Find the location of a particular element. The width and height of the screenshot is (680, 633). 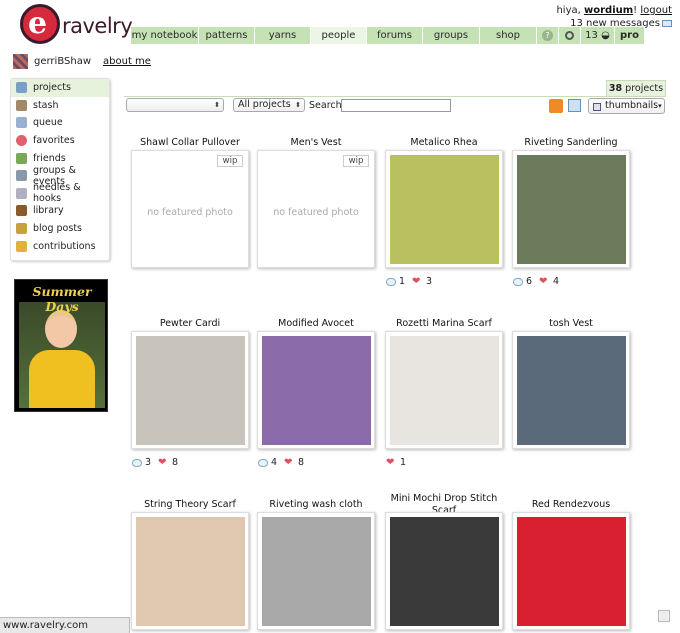

sidebar-item-library: library is located at coordinates (60, 211).